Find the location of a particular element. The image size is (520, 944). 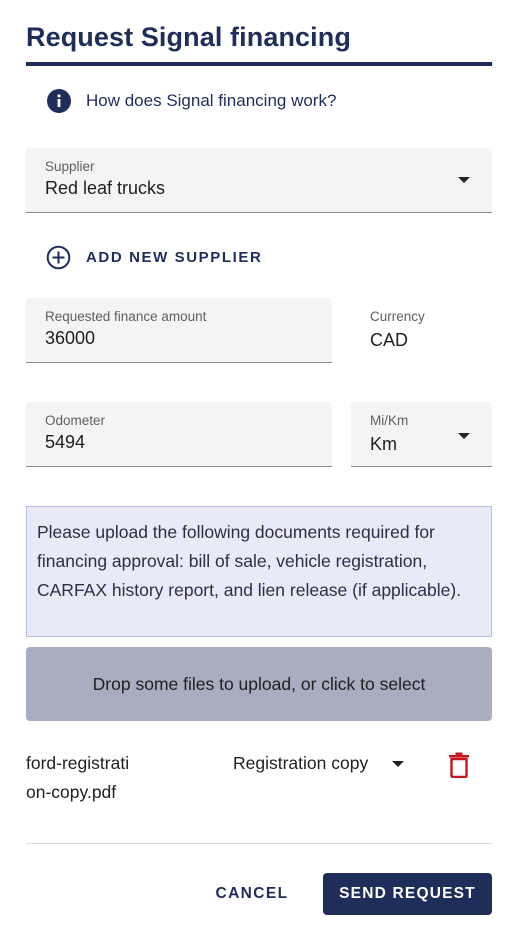

send-request-button: SEND REQUEST is located at coordinates (407, 894).